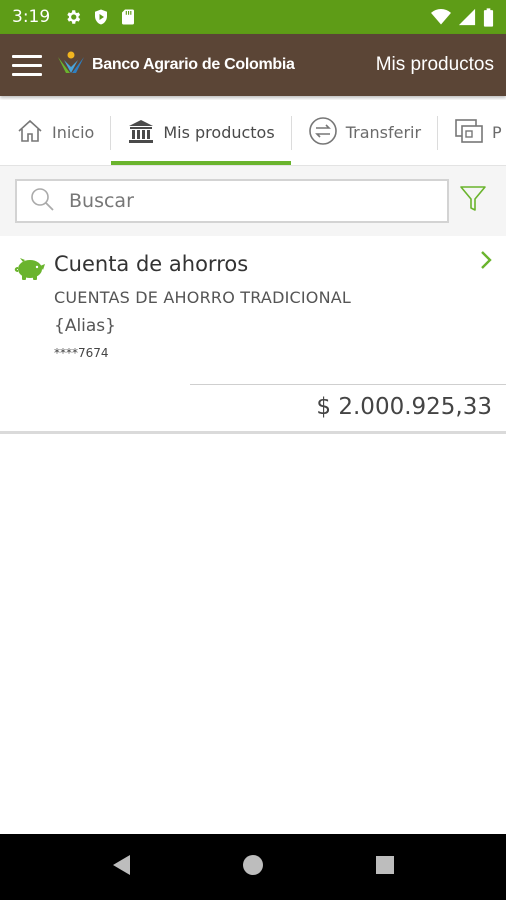 This screenshot has height=900, width=506. What do you see at coordinates (441, 17) in the screenshot?
I see `wifi-icon` at bounding box center [441, 17].